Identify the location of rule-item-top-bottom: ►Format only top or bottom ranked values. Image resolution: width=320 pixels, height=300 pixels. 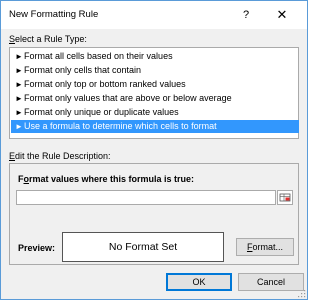
(155, 84).